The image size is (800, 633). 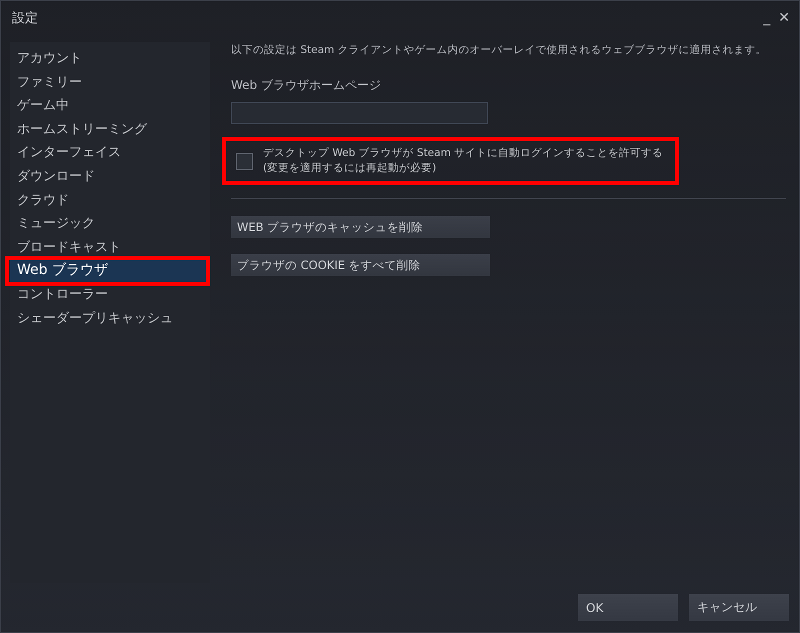 What do you see at coordinates (110, 294) in the screenshot?
I see `sidebar-item: コントローラー` at bounding box center [110, 294].